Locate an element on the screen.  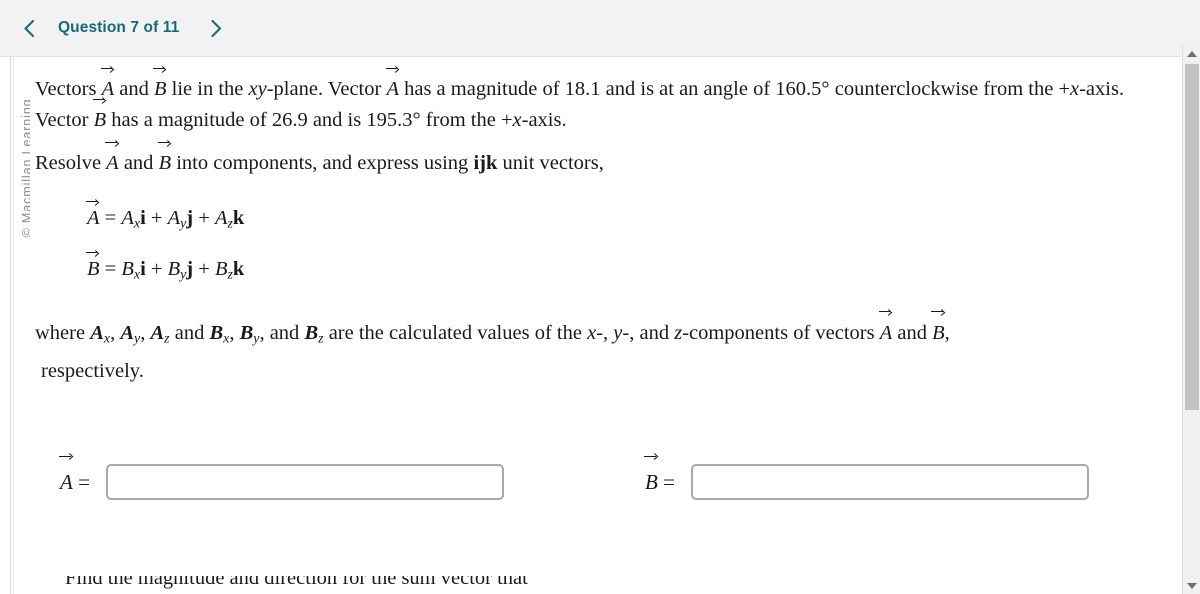
answer-group-vector-a: A = is located at coordinates (281, 478).